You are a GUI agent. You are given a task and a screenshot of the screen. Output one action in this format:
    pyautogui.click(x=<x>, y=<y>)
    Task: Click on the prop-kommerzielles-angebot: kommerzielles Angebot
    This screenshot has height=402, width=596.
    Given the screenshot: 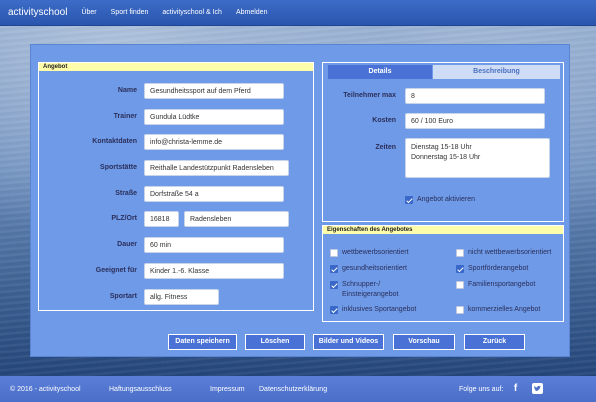 What is the action you would take?
    pyautogui.click(x=498, y=310)
    